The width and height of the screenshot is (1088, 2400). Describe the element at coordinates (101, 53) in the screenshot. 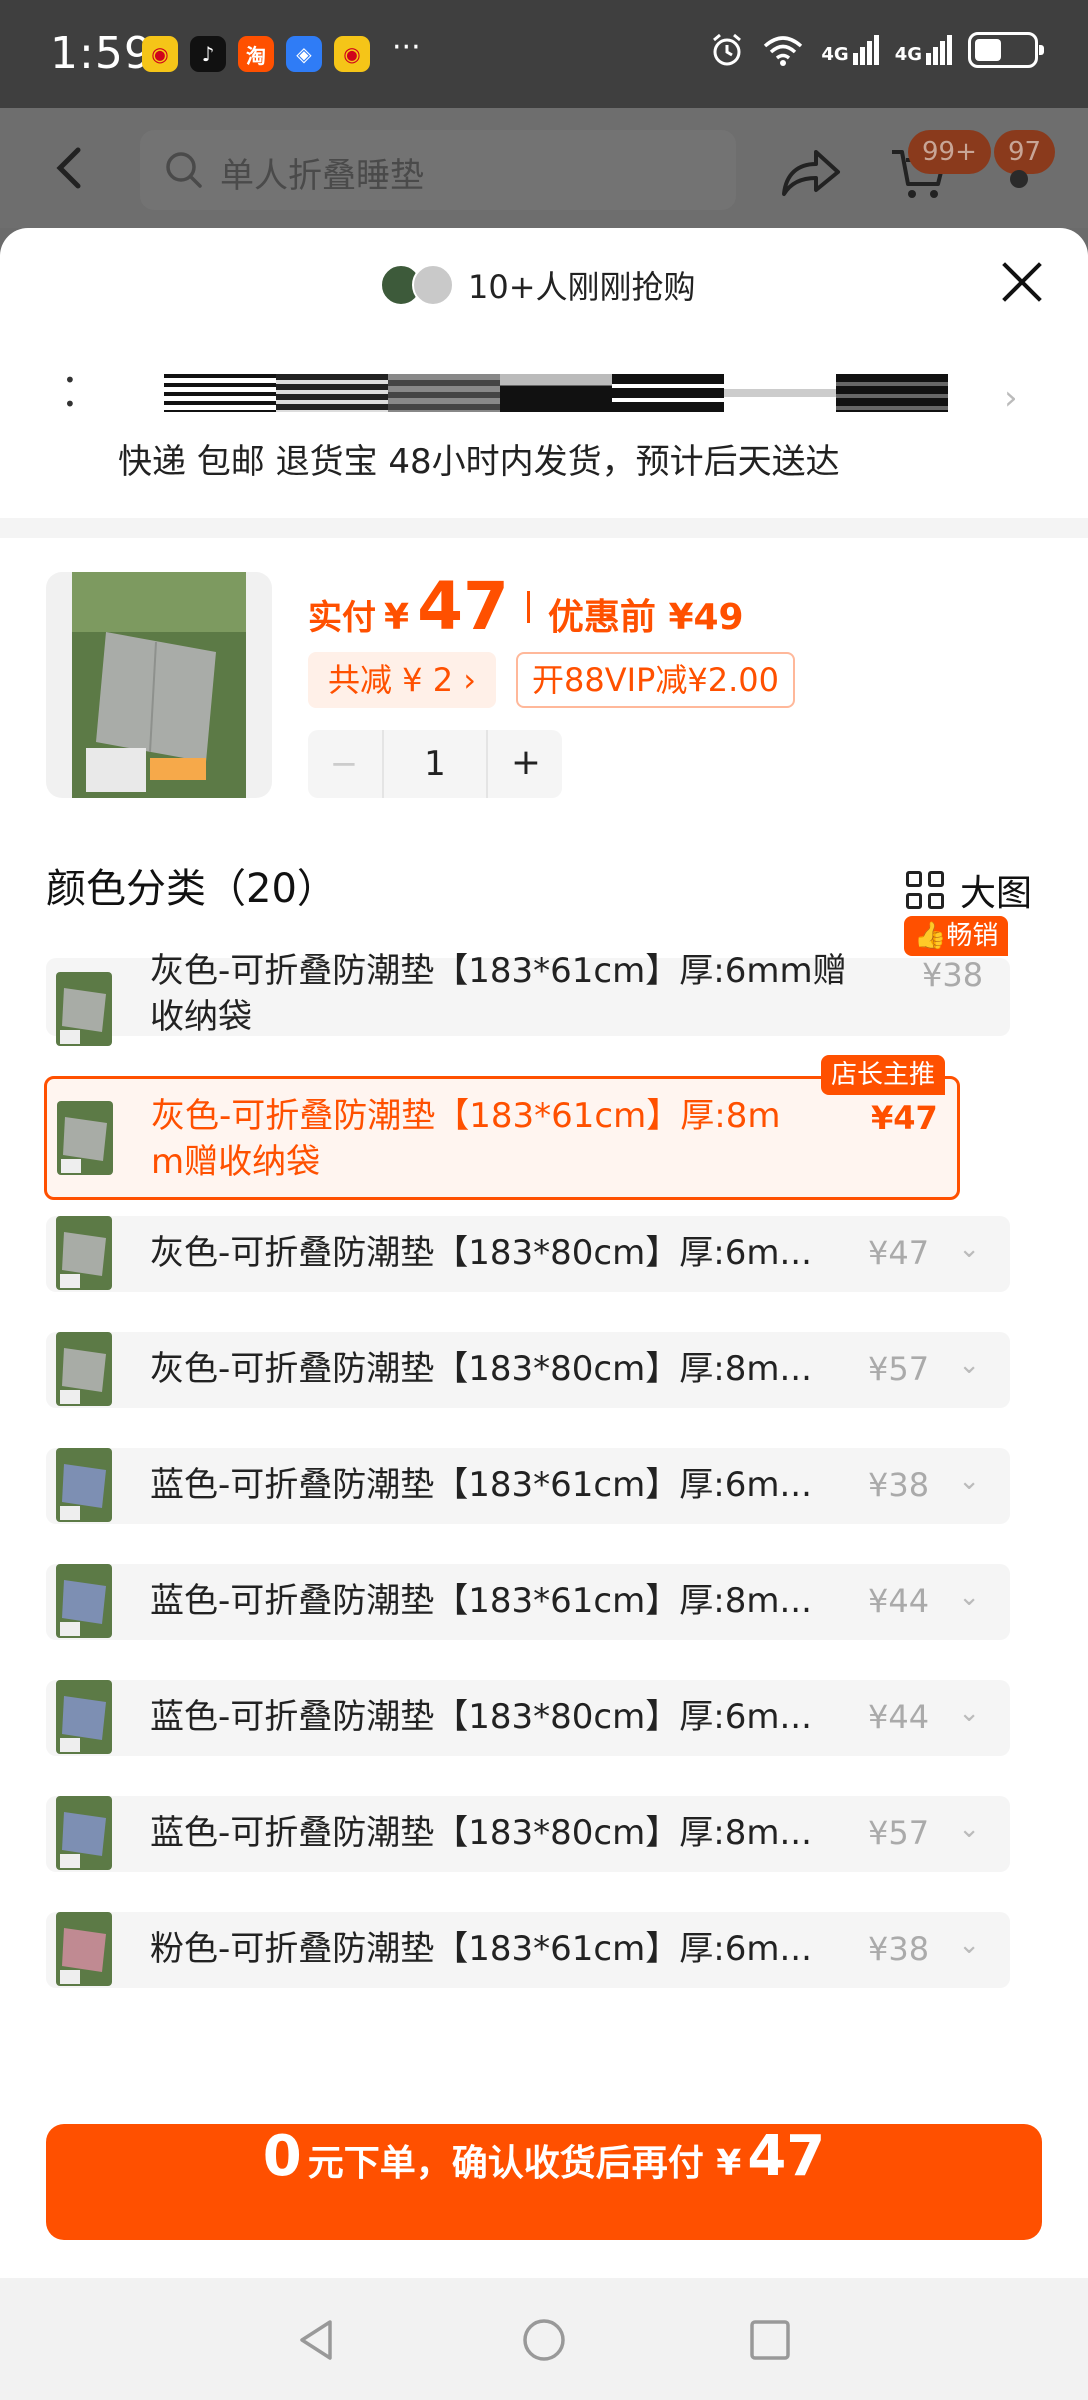

I see `status-time: 1:59` at that location.